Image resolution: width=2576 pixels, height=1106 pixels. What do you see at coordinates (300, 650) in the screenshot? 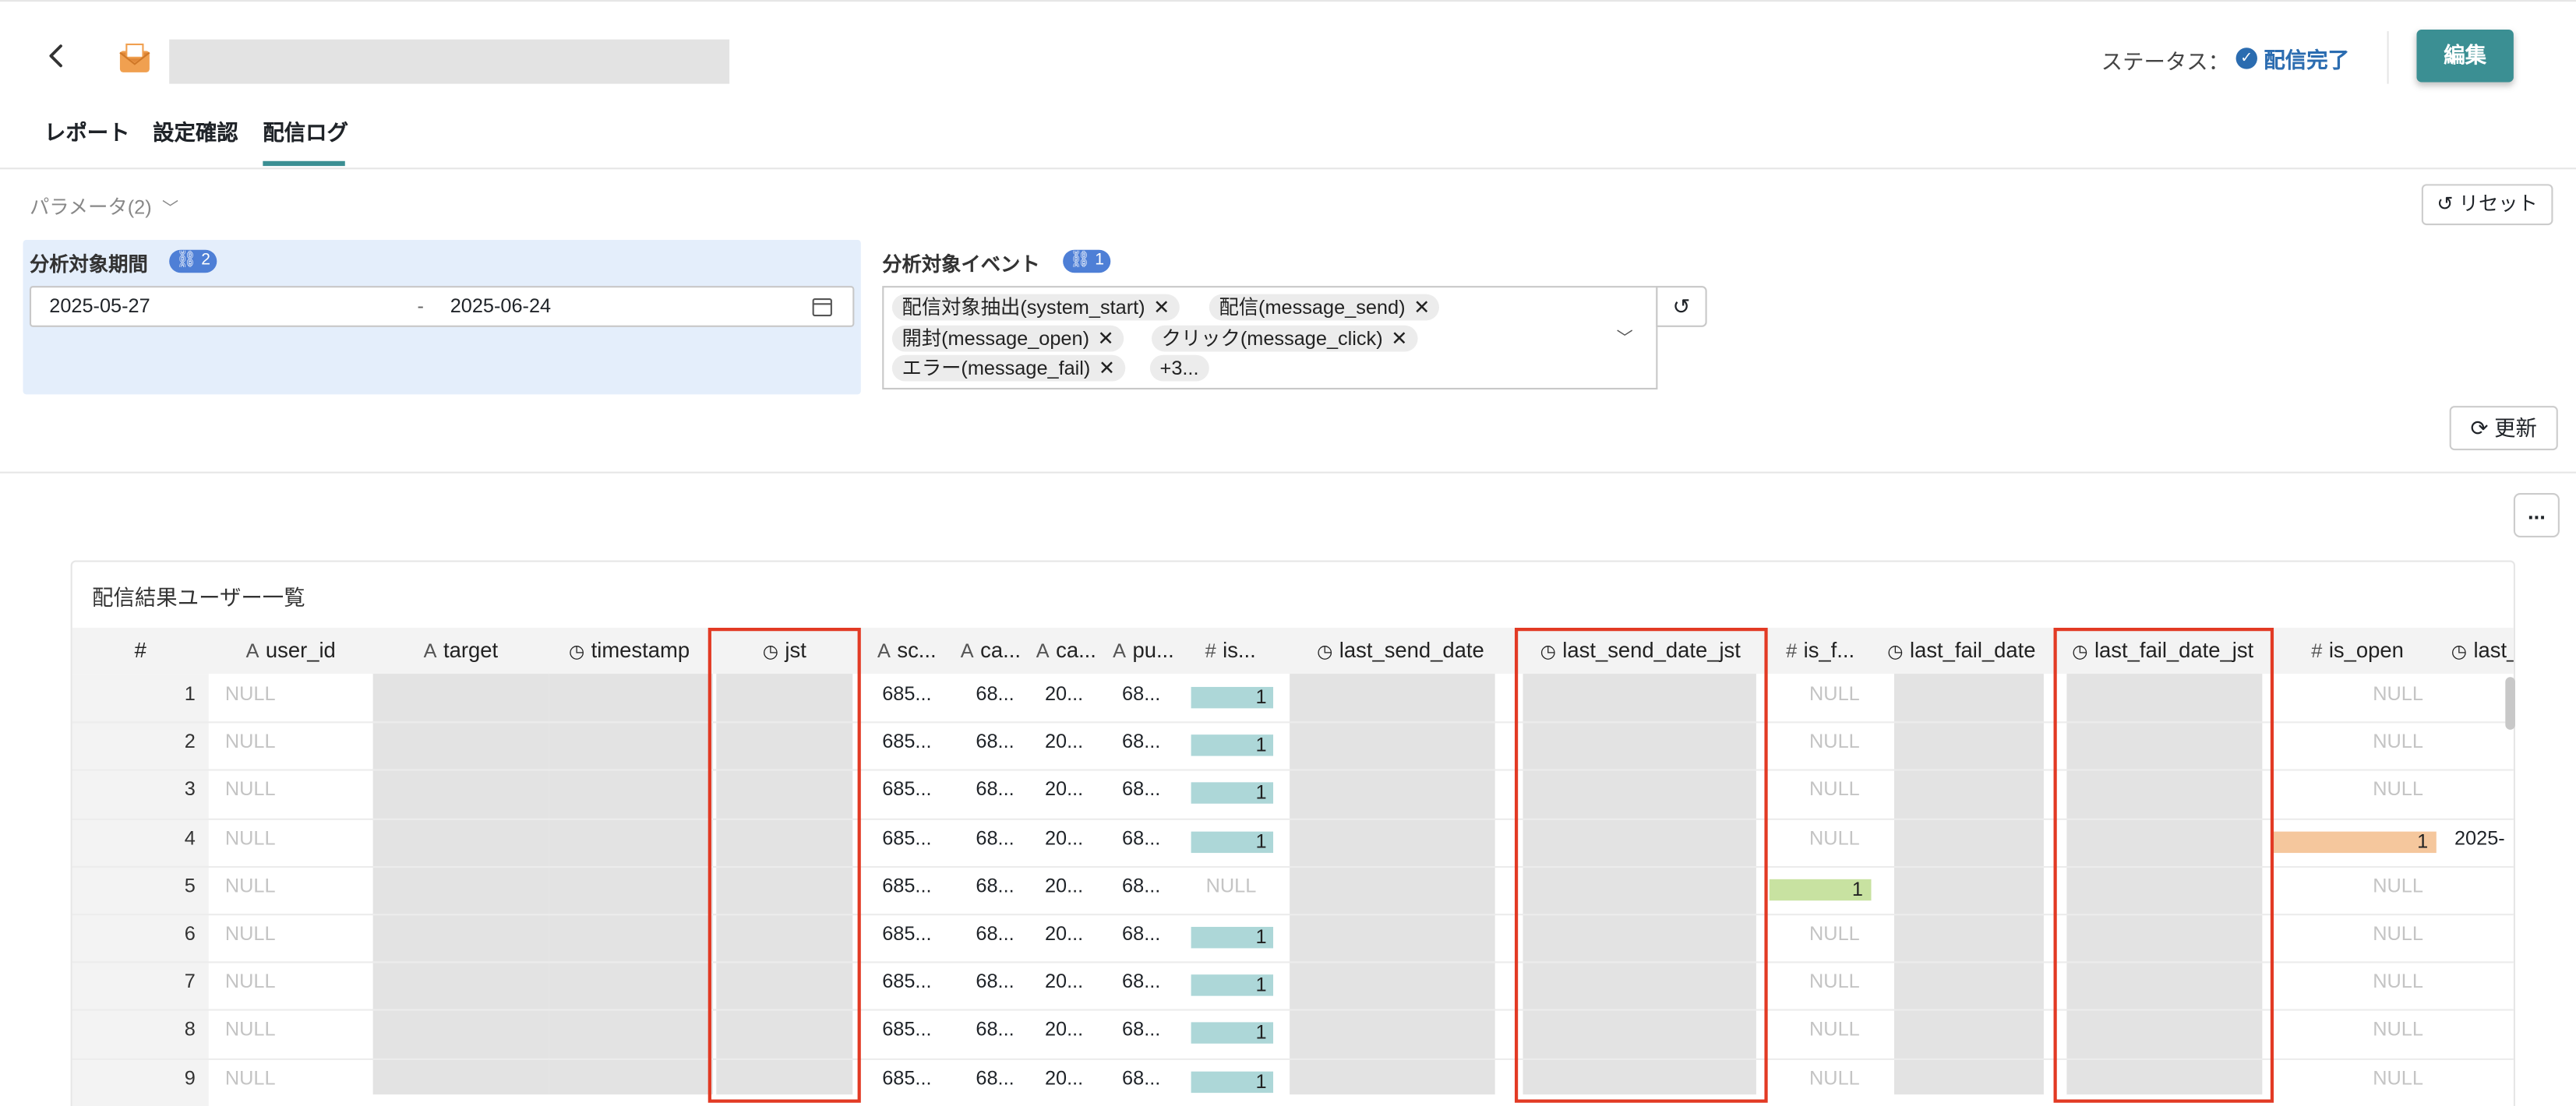
I see `column-header-label: user_id` at bounding box center [300, 650].